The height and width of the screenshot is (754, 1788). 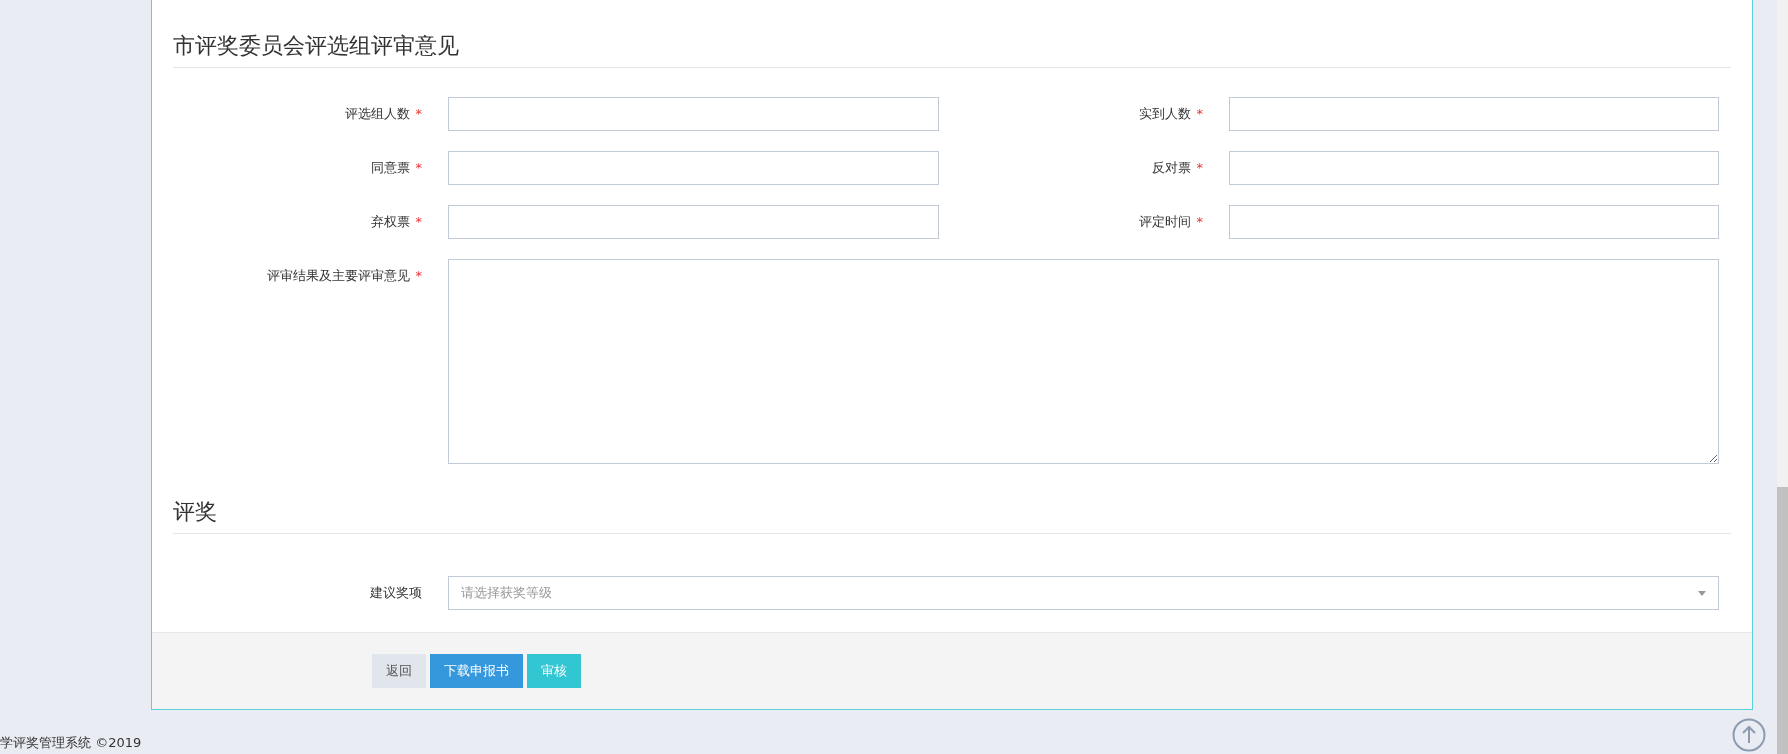 I want to click on field-label: 评选组人数, so click(x=377, y=113).